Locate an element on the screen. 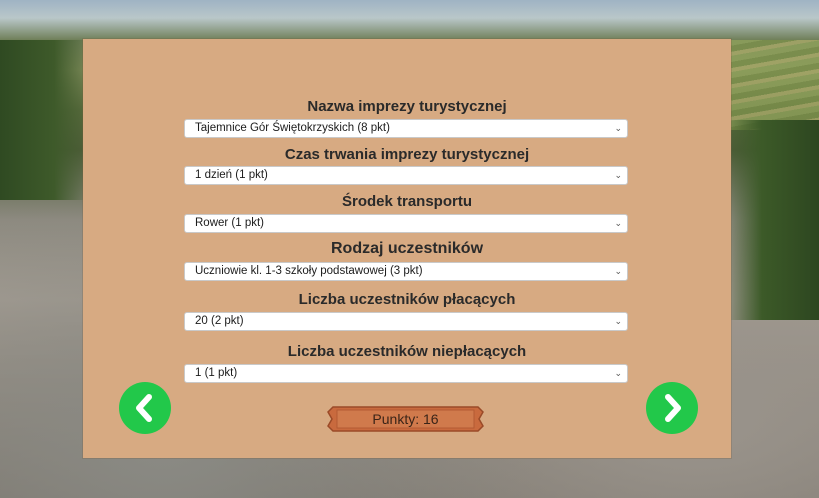  duration-select: 1 dzień (1 pkt) ⌄ is located at coordinates (406, 175).